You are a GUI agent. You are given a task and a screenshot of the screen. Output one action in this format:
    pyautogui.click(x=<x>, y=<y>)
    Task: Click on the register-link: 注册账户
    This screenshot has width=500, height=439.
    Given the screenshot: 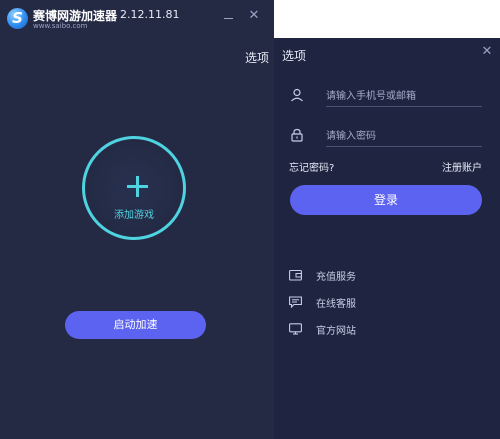 What is the action you would take?
    pyautogui.click(x=462, y=166)
    